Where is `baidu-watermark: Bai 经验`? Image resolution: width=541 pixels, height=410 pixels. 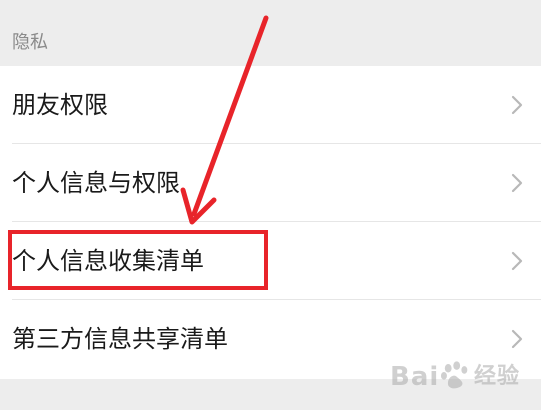 baidu-watermark: Bai 经验 is located at coordinates (463, 376).